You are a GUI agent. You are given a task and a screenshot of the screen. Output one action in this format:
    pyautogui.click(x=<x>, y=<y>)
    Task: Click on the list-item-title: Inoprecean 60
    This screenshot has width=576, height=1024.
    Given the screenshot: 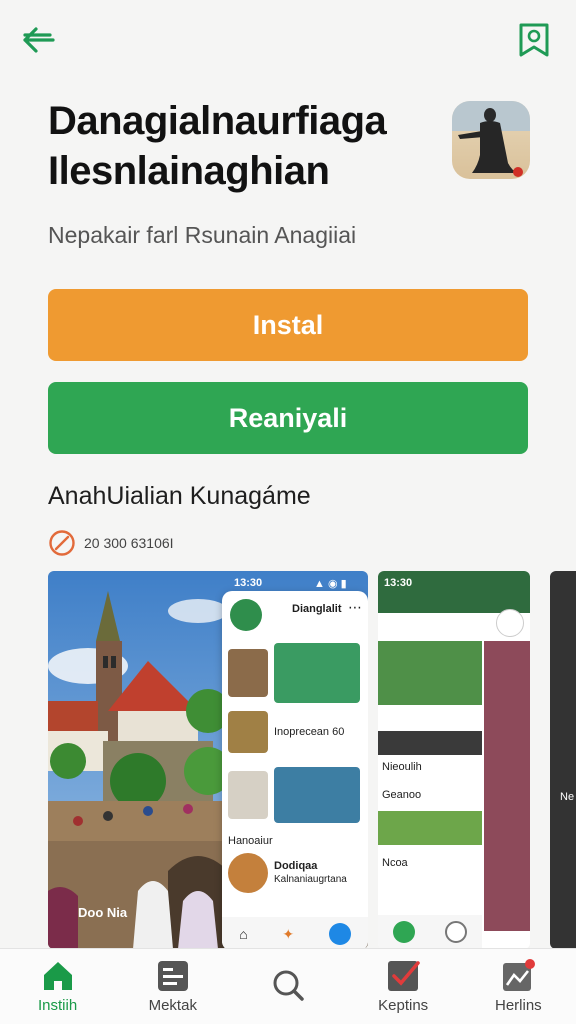 What is the action you would take?
    pyautogui.click(x=309, y=731)
    